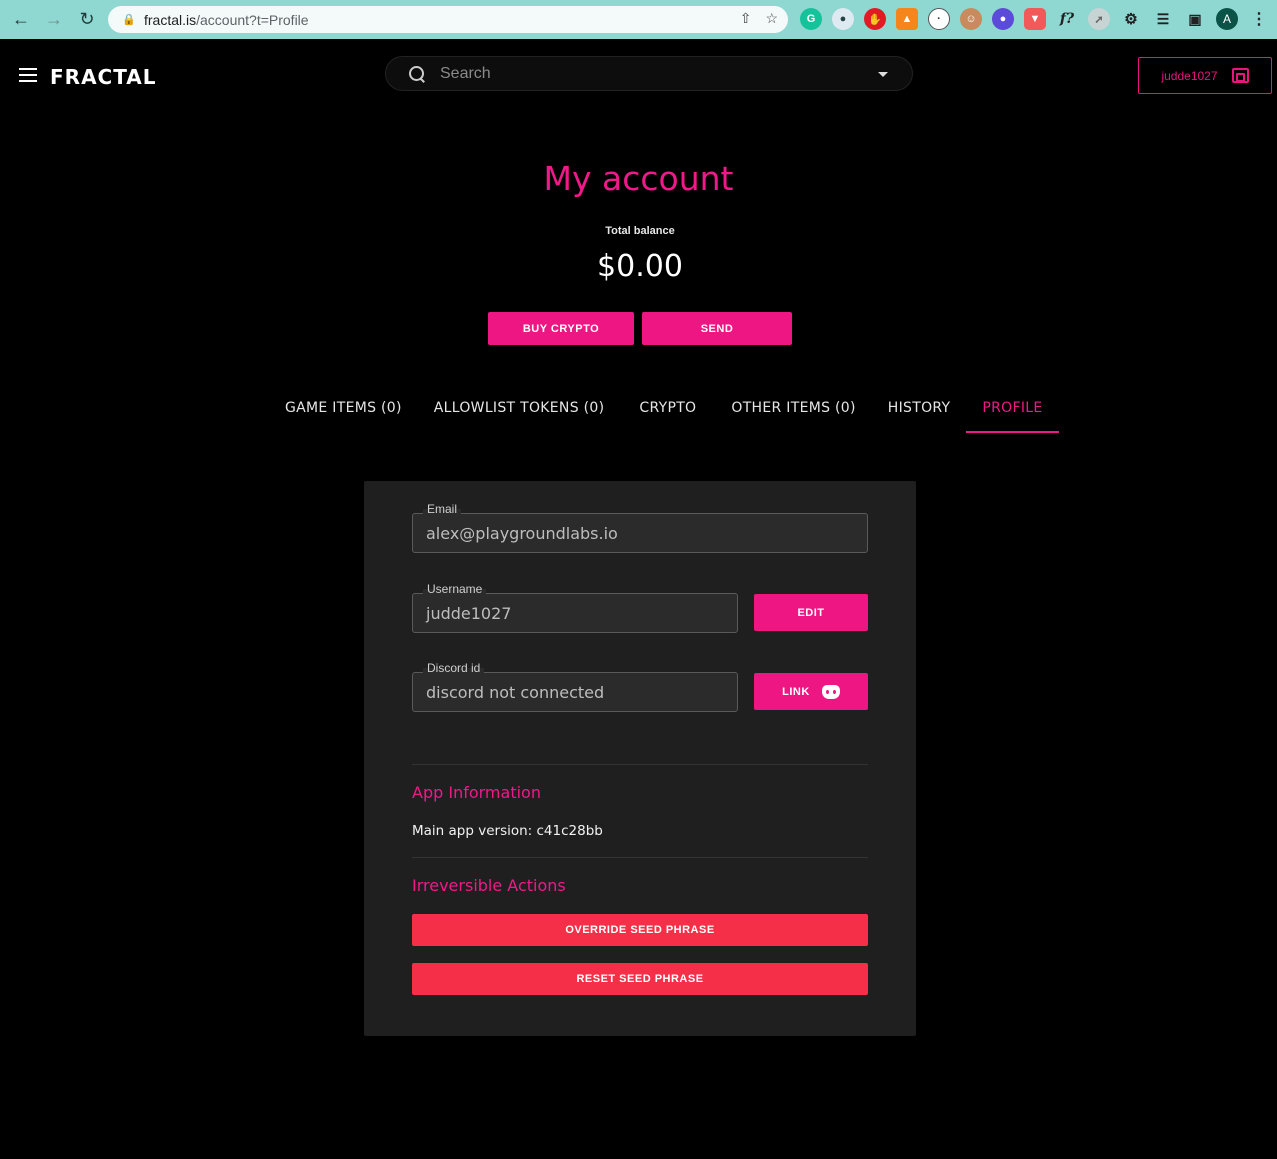 The image size is (1277, 1159). What do you see at coordinates (883, 74) in the screenshot?
I see `caret-down-icon` at bounding box center [883, 74].